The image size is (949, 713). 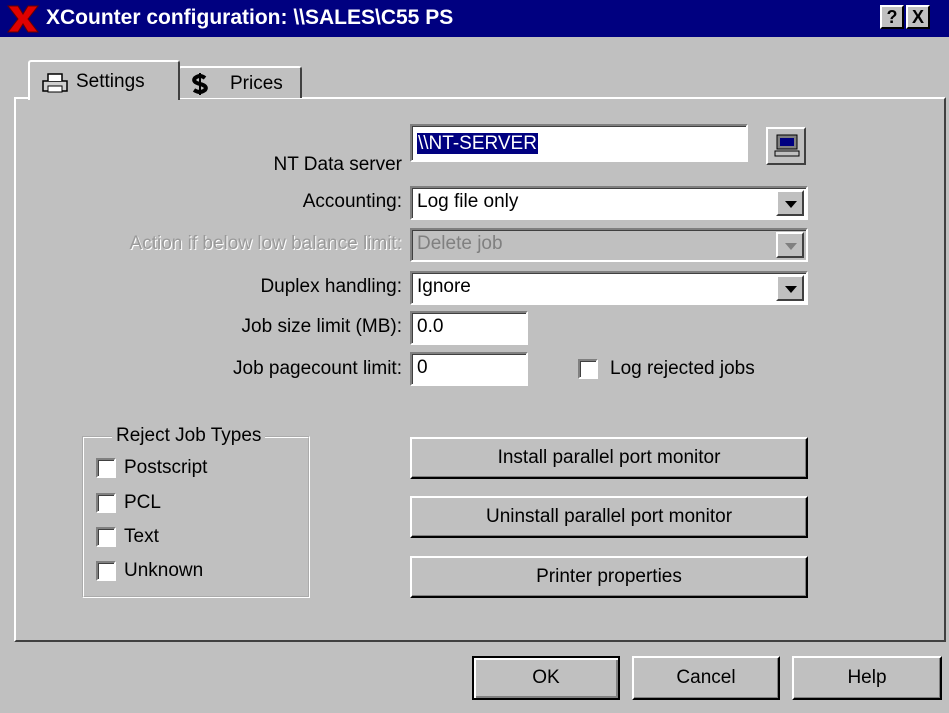 What do you see at coordinates (609, 288) in the screenshot?
I see `duplex-dropdown: Ignore` at bounding box center [609, 288].